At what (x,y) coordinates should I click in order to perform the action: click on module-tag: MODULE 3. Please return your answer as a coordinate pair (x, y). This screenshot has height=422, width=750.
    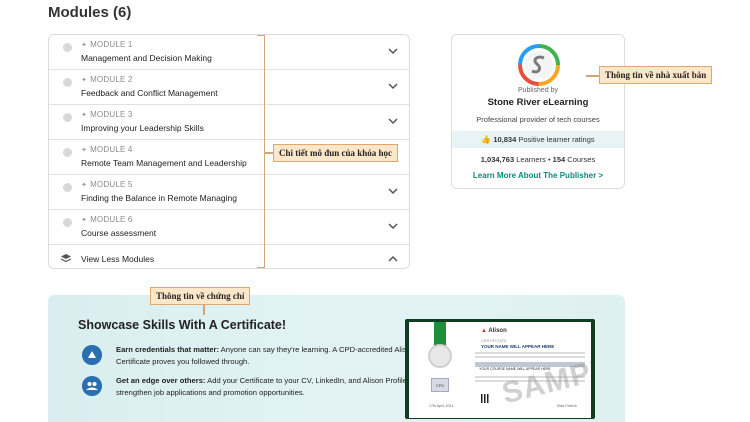
    Looking at the image, I should click on (111, 114).